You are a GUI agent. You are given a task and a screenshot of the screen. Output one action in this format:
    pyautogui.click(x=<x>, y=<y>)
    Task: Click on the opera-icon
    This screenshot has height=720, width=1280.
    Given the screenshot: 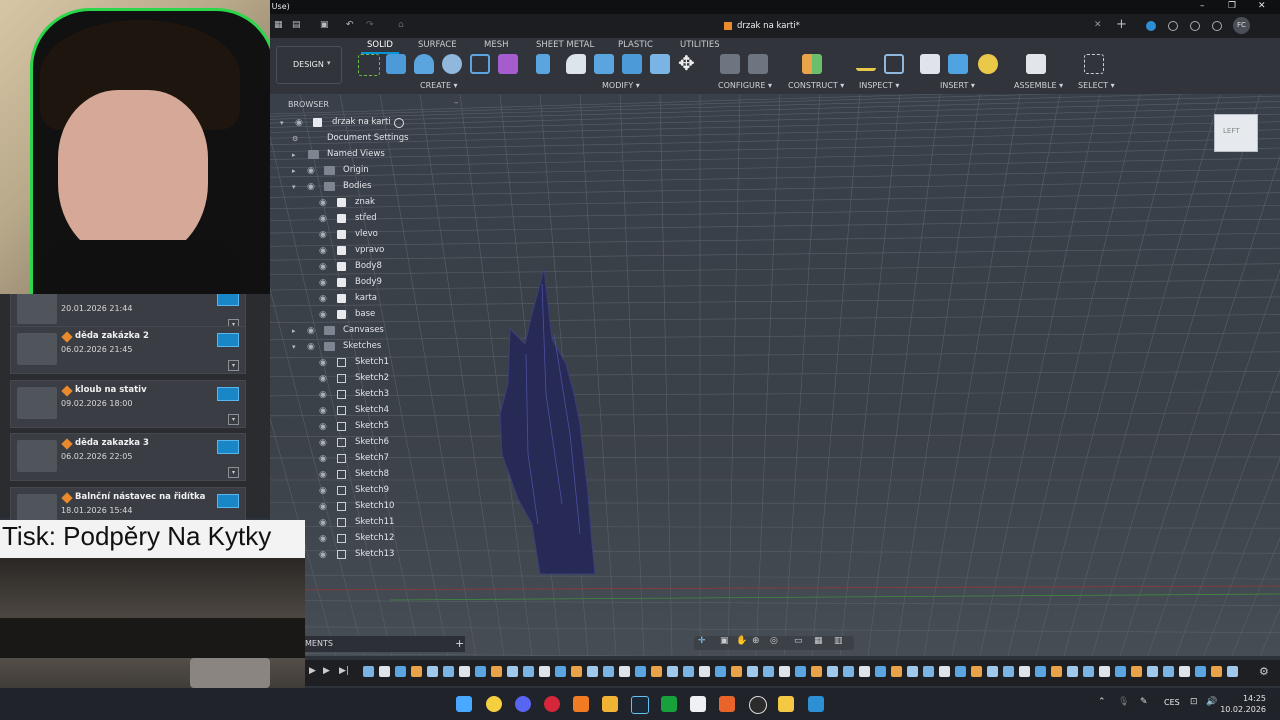 What is the action you would take?
    pyautogui.click(x=552, y=704)
    